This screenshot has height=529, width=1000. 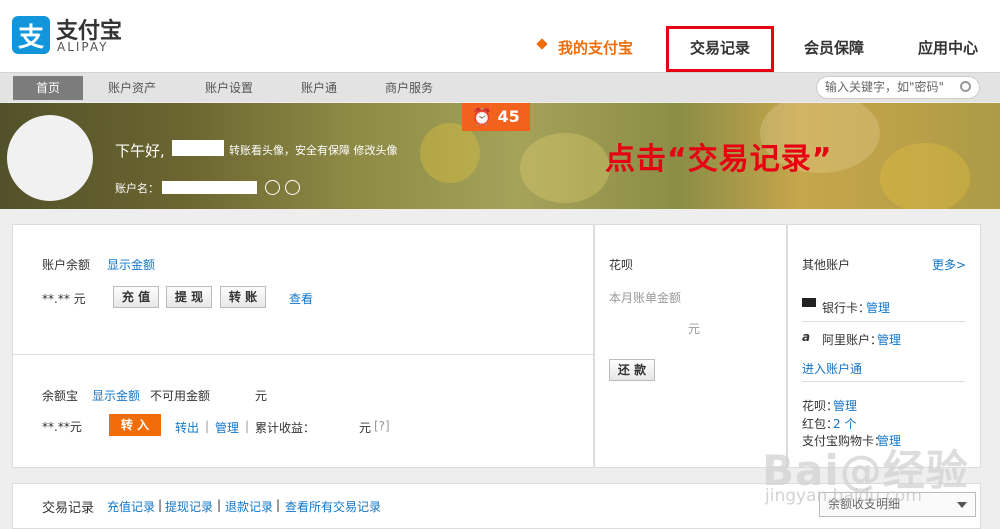 I want to click on withdraw-records-link: 提现记录, so click(x=189, y=506).